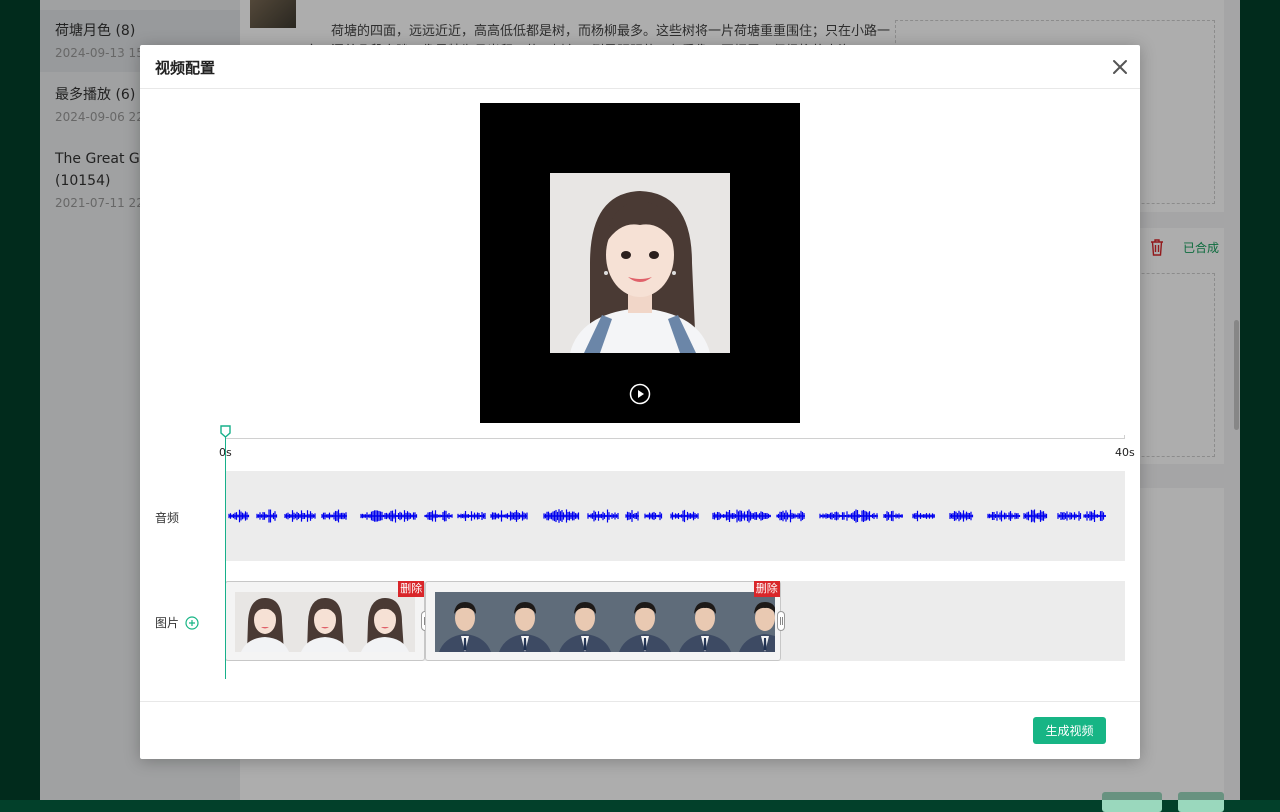 The width and height of the screenshot is (1280, 812). I want to click on audio-waveform, so click(667, 516).